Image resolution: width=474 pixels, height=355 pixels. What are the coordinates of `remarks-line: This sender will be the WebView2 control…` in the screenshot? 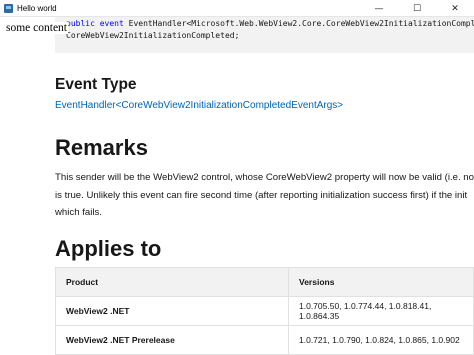 It's located at (264, 177).